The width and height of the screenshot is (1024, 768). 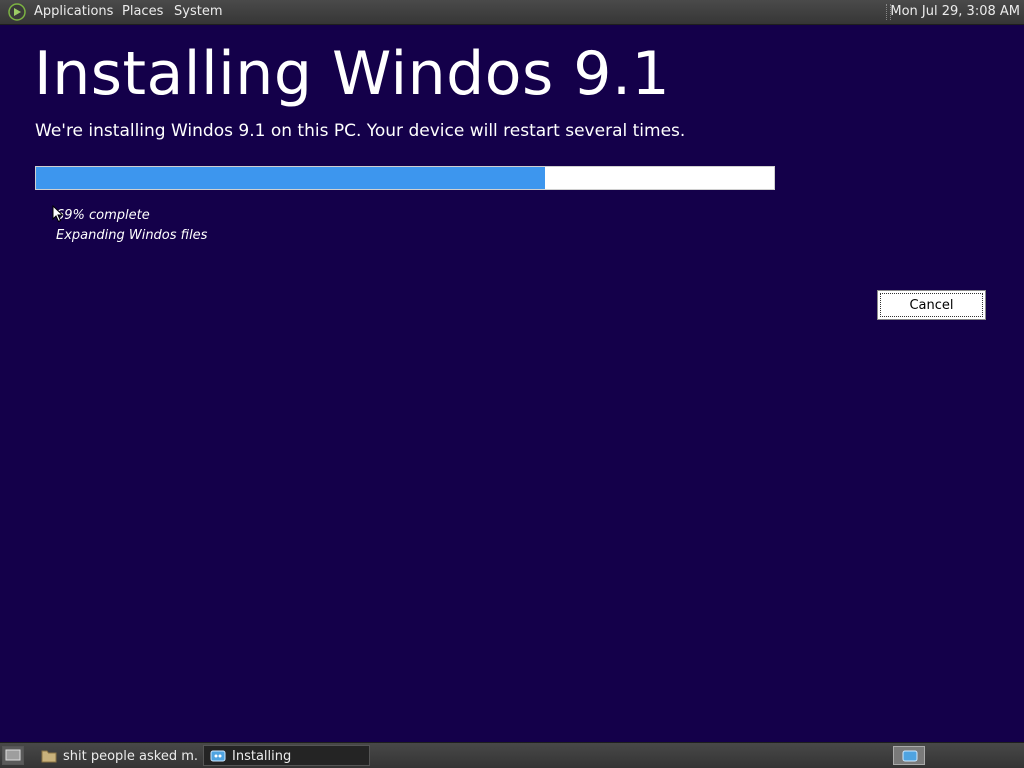 I want to click on system-menu: System, so click(x=198, y=11).